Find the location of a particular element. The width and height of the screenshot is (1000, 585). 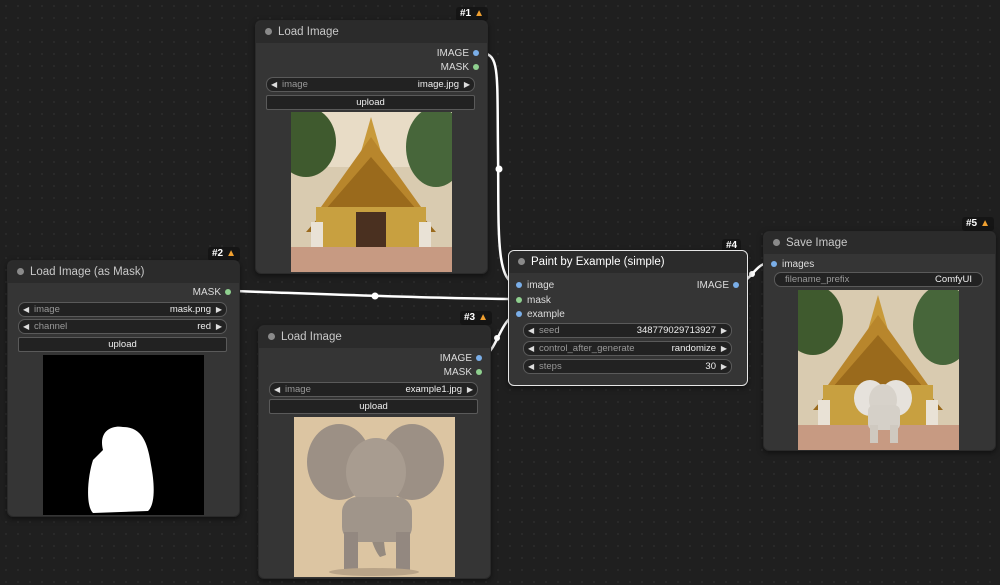

image-preview-elephant is located at coordinates (374, 497).